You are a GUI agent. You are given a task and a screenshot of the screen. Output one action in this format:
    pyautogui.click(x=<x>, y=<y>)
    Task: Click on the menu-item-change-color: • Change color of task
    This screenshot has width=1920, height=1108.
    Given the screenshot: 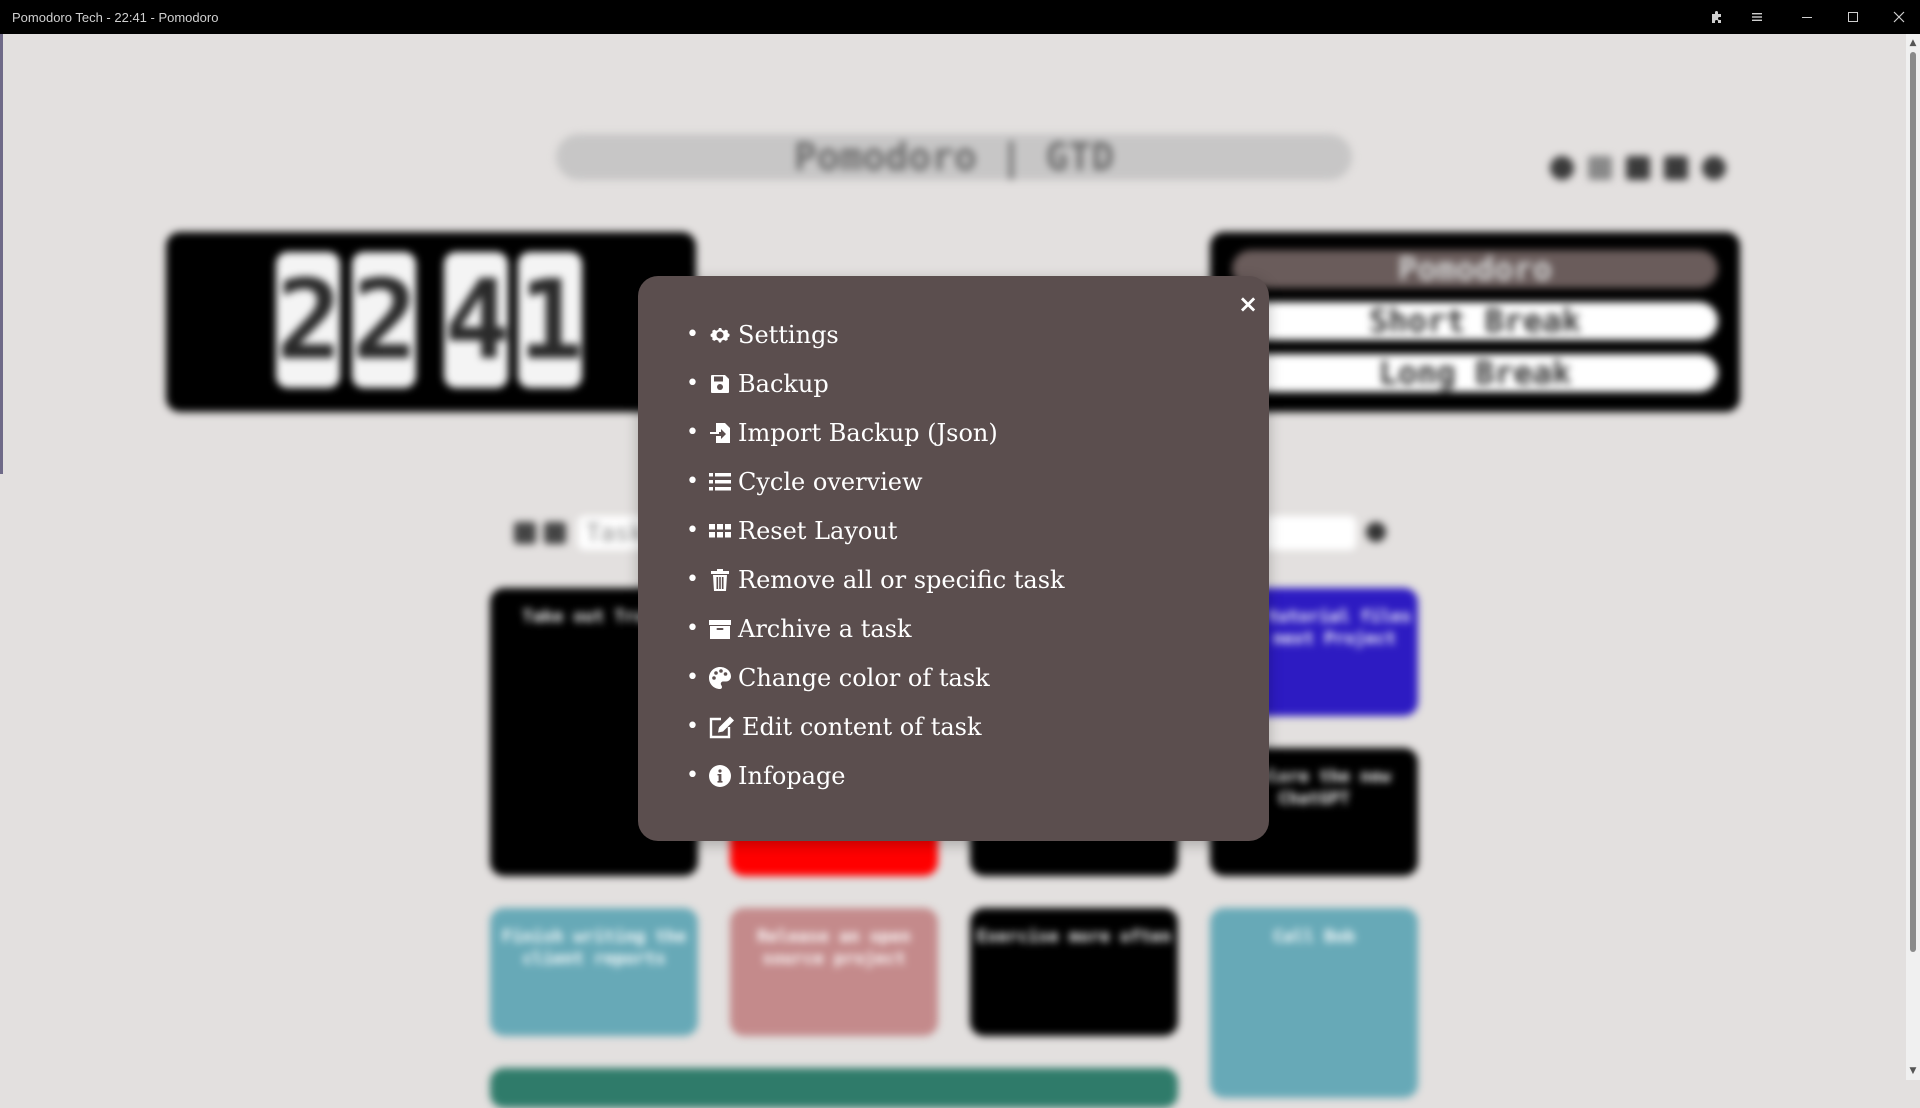 What is the action you would take?
    pyautogui.click(x=875, y=677)
    